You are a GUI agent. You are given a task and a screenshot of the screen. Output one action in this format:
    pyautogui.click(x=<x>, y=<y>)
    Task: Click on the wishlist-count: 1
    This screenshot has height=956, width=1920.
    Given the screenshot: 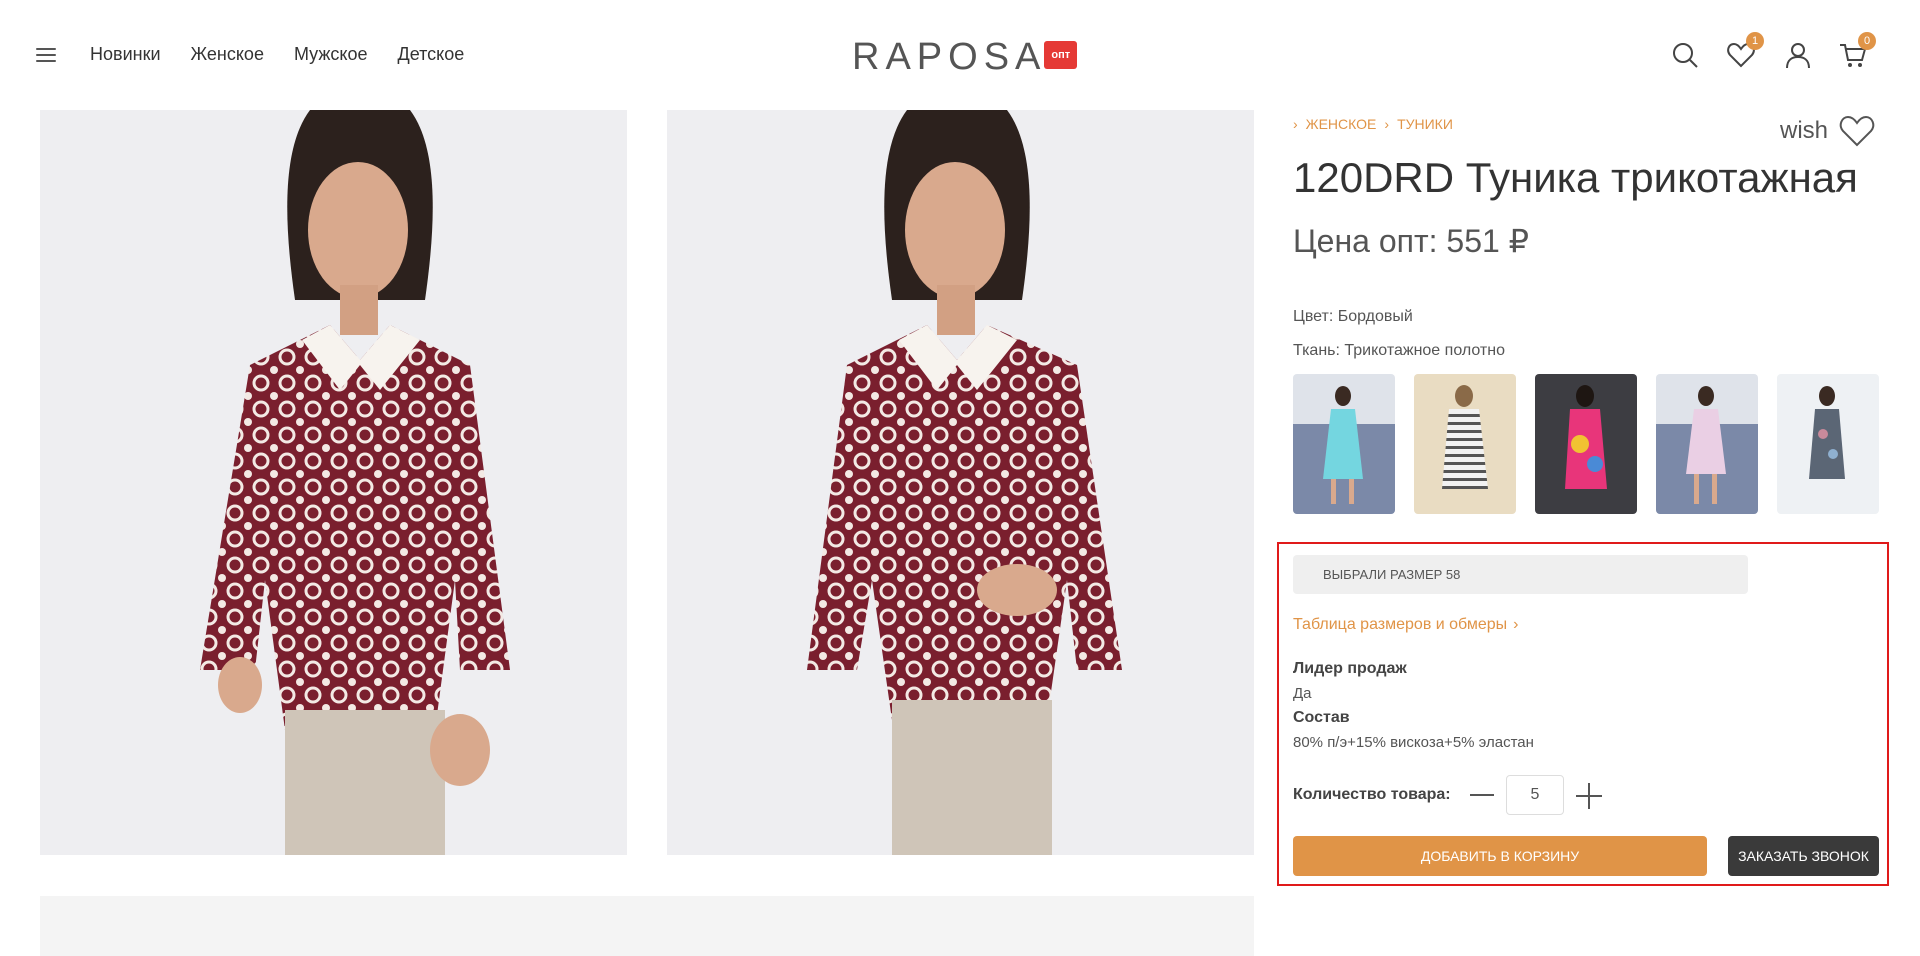 What is the action you would take?
    pyautogui.click(x=1755, y=41)
    